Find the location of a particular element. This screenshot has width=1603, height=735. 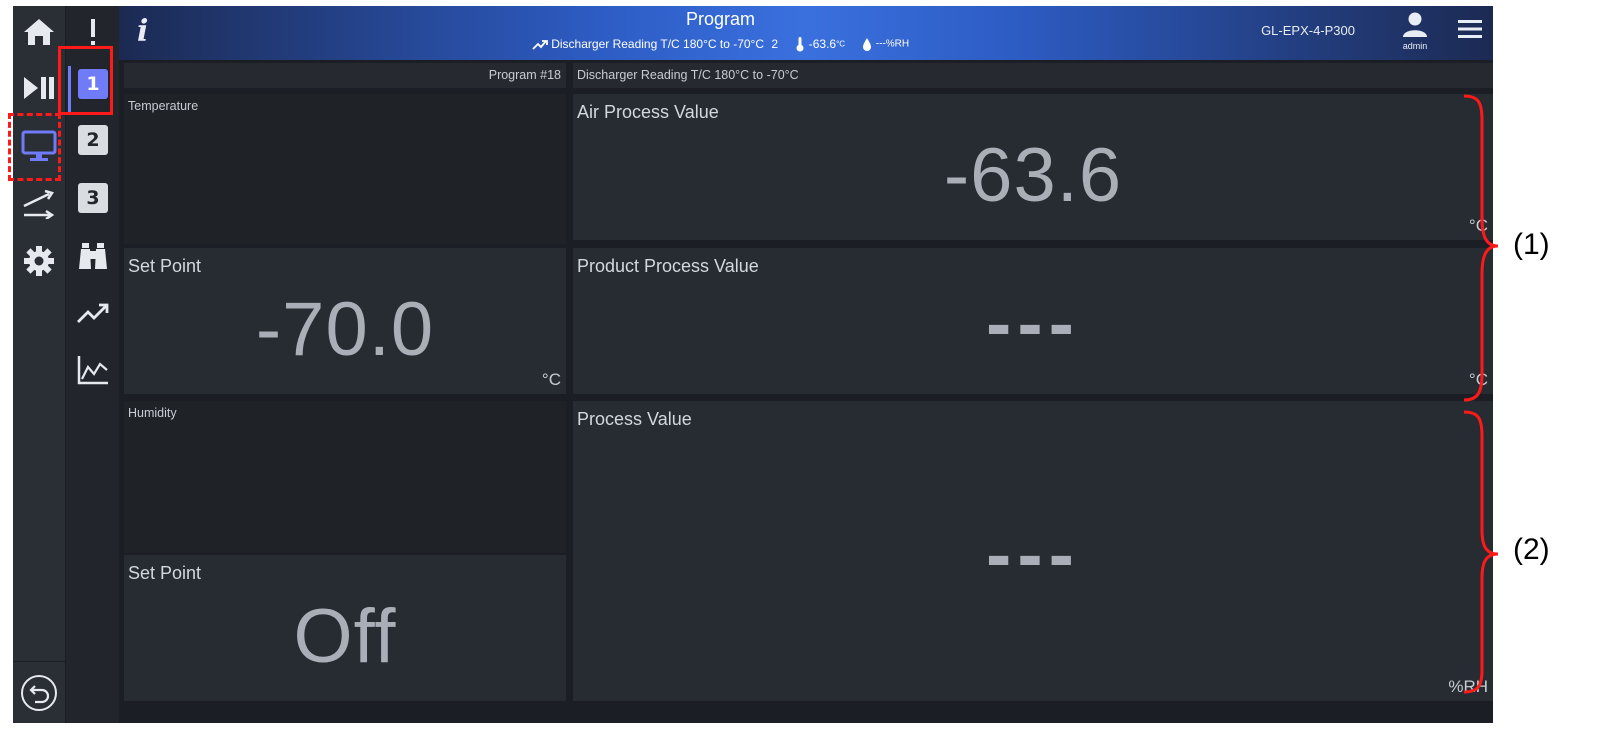

air-process-value: -63.6 is located at coordinates (1033, 175).